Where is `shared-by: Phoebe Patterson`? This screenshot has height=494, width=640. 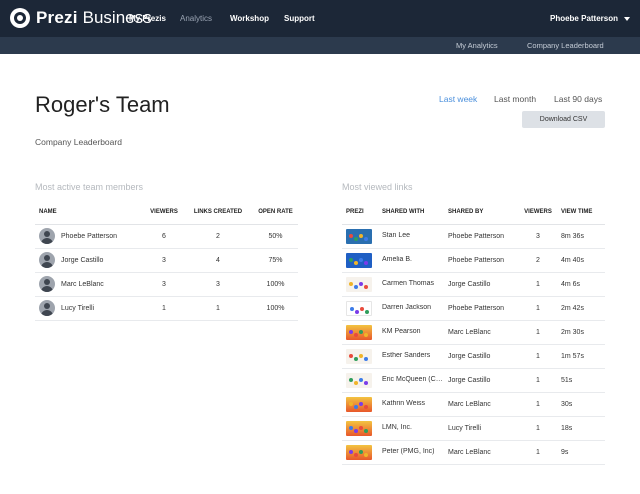 shared-by: Phoebe Patterson is located at coordinates (484, 236).